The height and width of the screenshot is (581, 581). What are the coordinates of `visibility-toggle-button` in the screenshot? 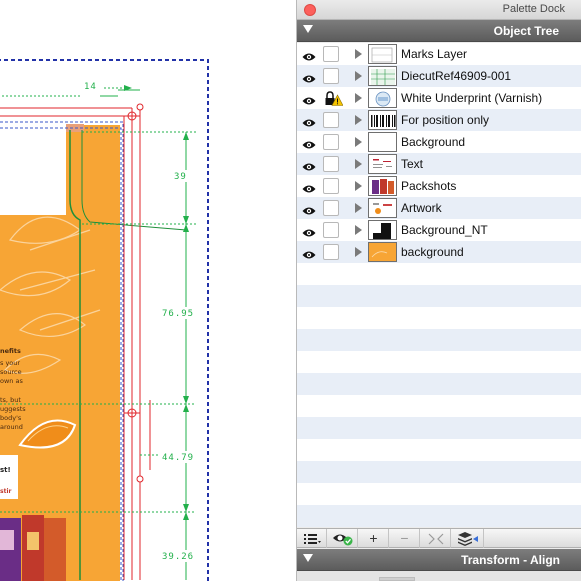 It's located at (343, 538).